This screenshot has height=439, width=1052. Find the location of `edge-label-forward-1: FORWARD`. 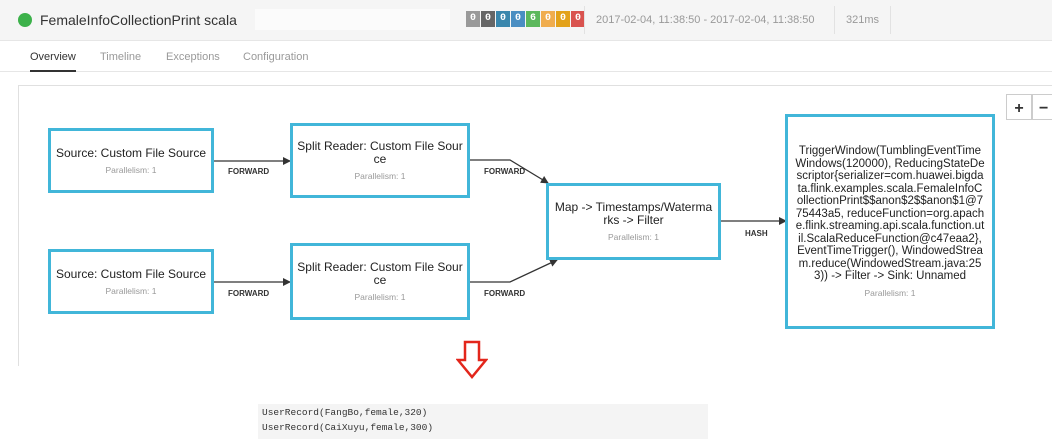

edge-label-forward-1: FORWARD is located at coordinates (248, 171).